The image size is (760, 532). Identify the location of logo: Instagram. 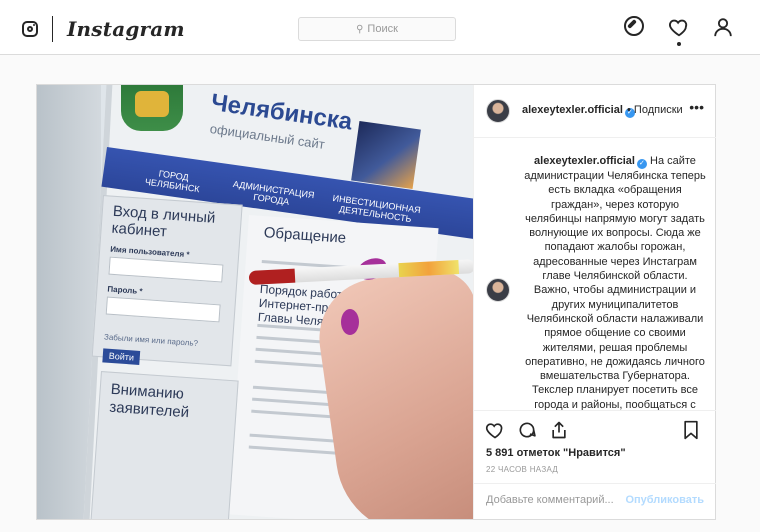
(103, 29).